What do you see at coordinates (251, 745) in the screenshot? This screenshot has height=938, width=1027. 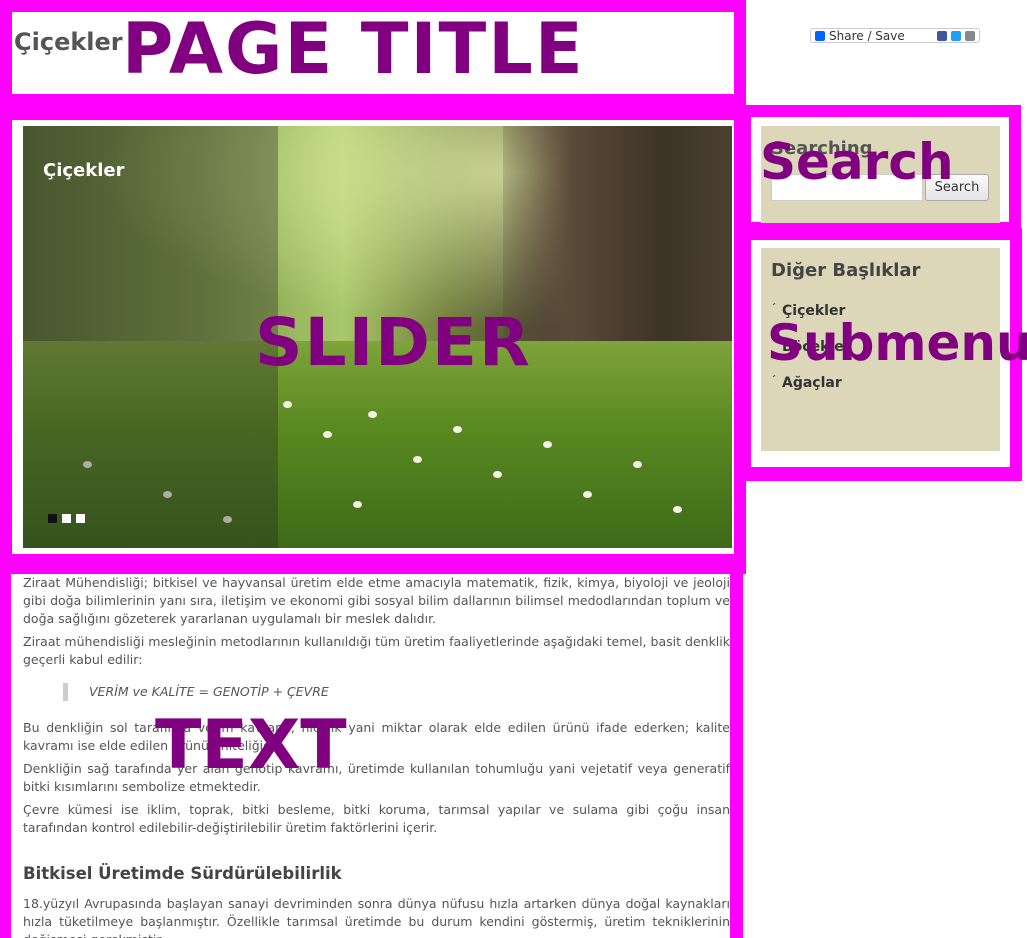 I see `overlay-label-text: TEXT` at bounding box center [251, 745].